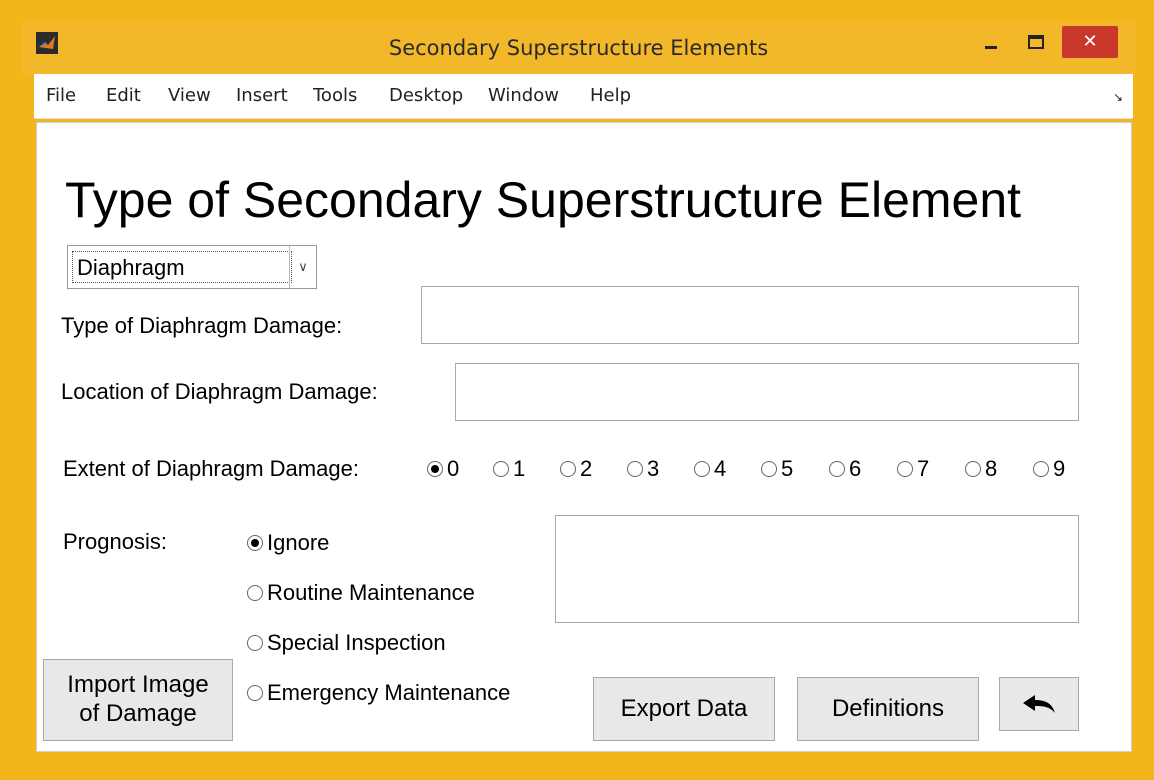 This screenshot has width=1154, height=780. What do you see at coordinates (888, 709) in the screenshot?
I see `definitions-button: Definitions` at bounding box center [888, 709].